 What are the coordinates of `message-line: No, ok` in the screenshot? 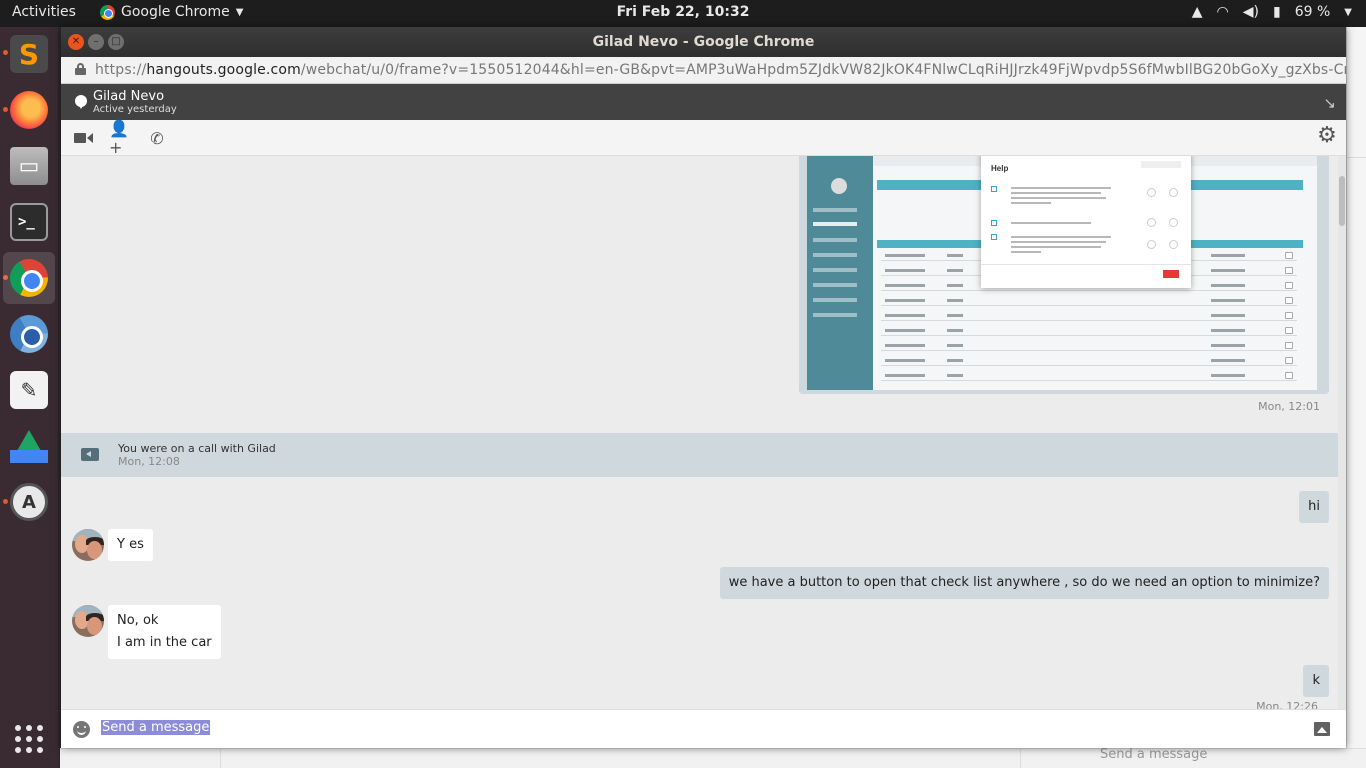 It's located at (138, 620).